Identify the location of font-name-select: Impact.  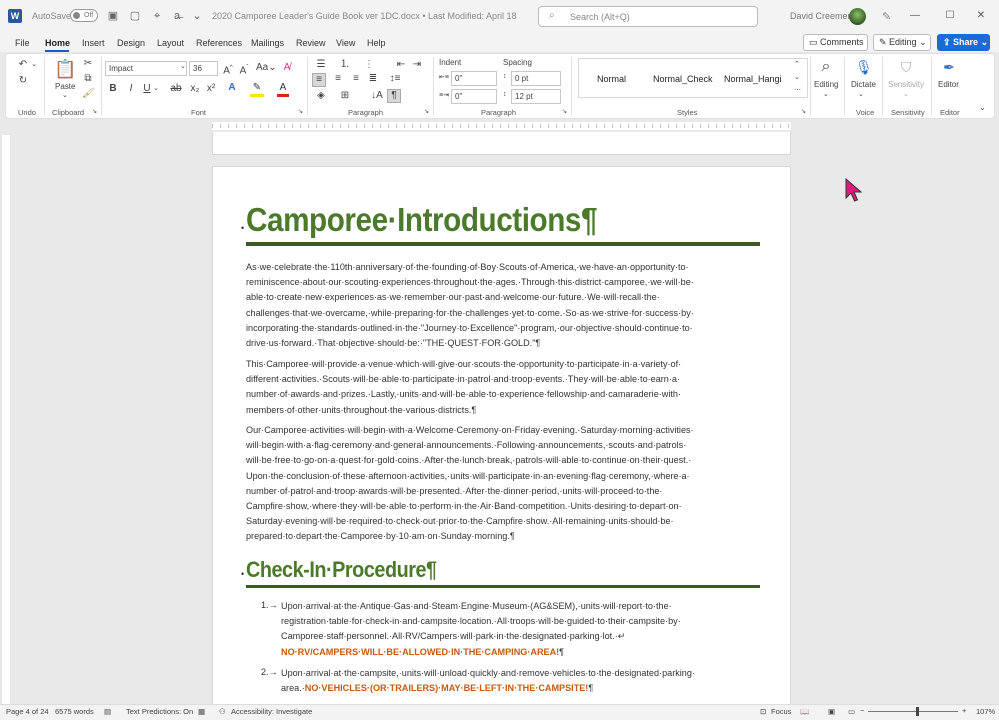
(146, 68).